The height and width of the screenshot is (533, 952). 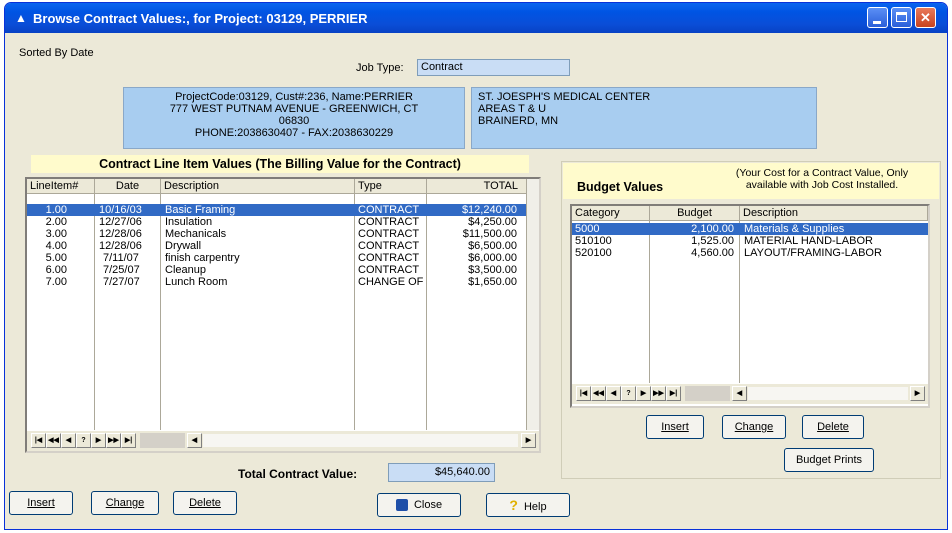 I want to click on cell-desc: Lunch Room, so click(x=196, y=282).